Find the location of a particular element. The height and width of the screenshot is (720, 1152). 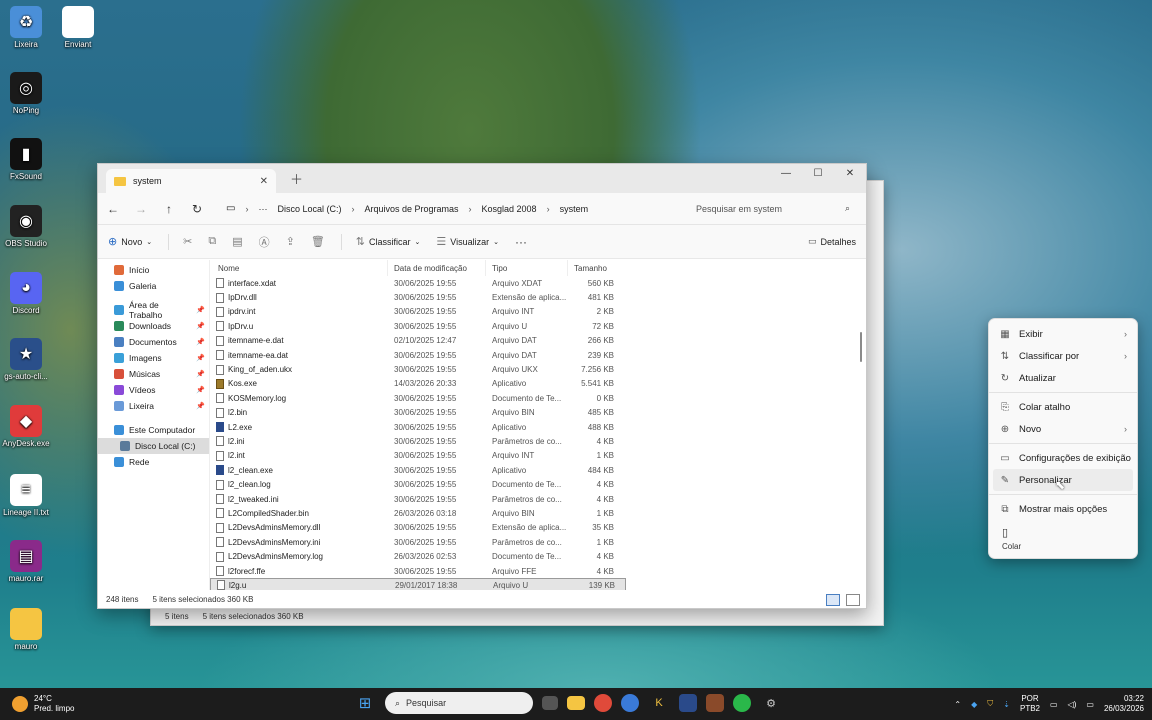

volume-icon: ◁) is located at coordinates (1072, 704).